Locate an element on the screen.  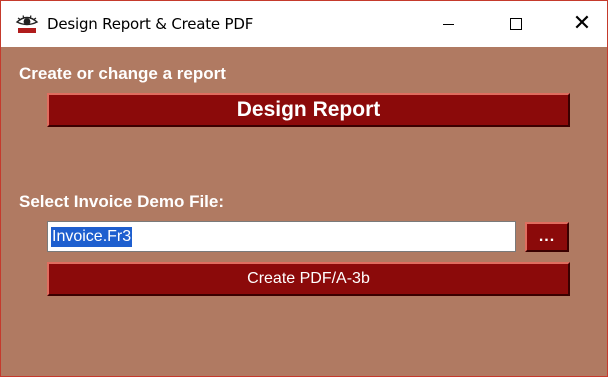
invoice-file-value: Invoice.Fr3 is located at coordinates (92, 236).